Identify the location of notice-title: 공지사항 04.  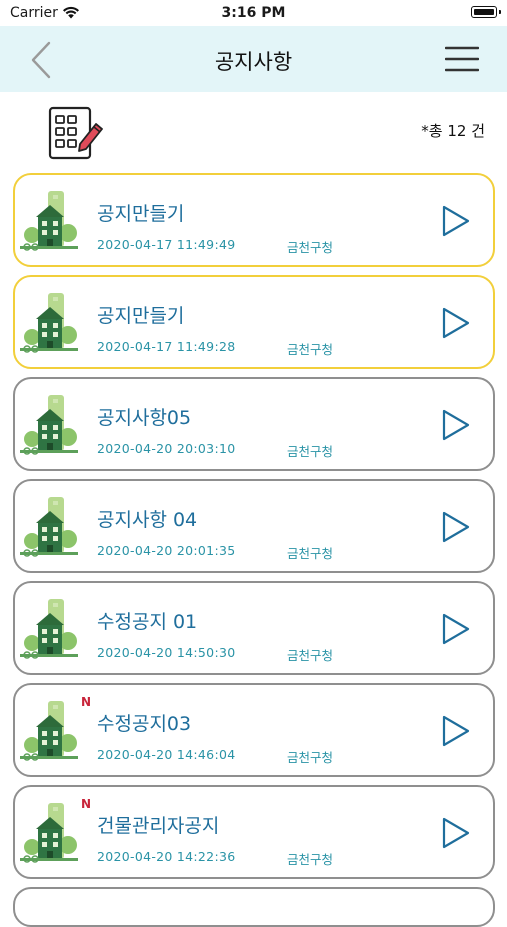
(147, 520).